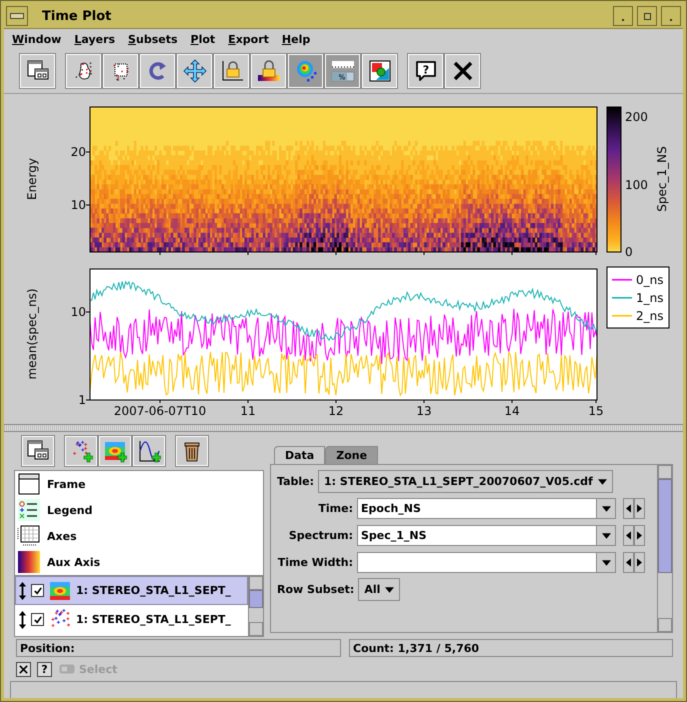 This screenshot has width=687, height=702. I want to click on menu-item: Plot, so click(203, 39).